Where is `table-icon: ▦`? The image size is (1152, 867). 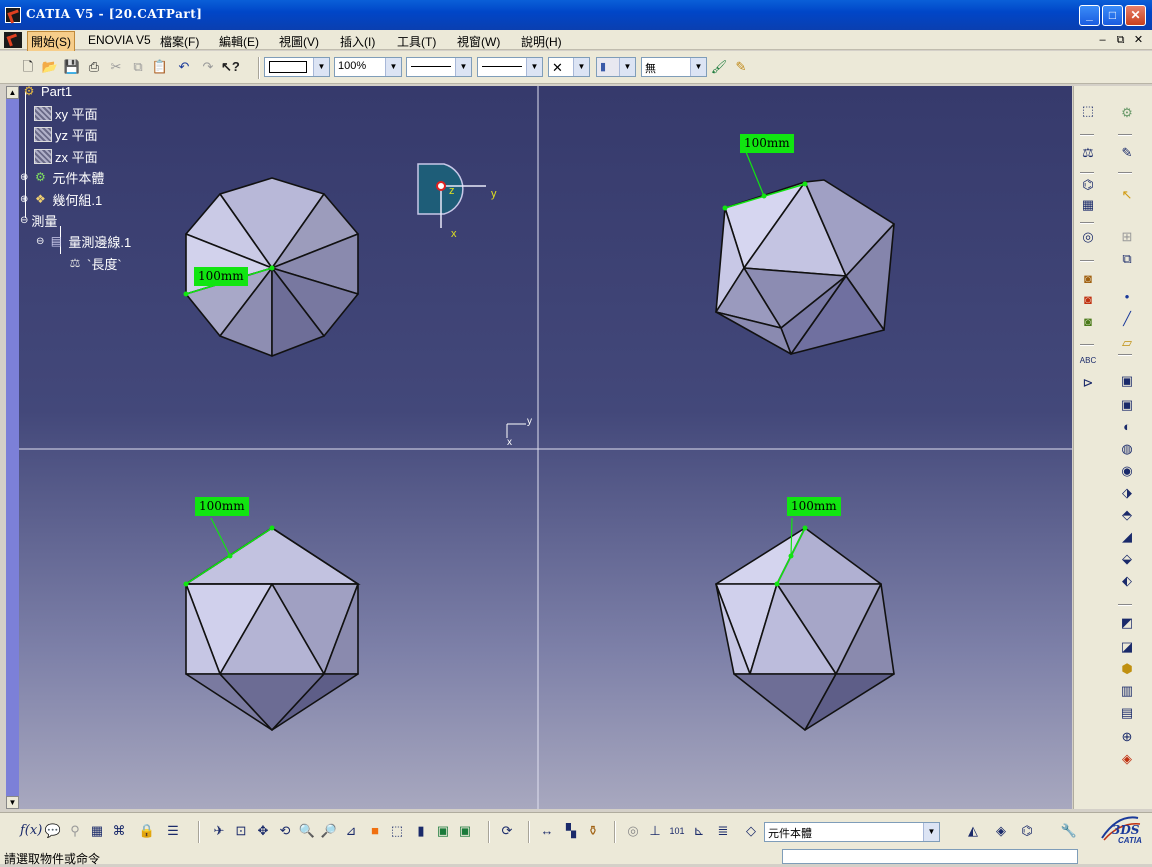 table-icon: ▦ is located at coordinates (97, 831).